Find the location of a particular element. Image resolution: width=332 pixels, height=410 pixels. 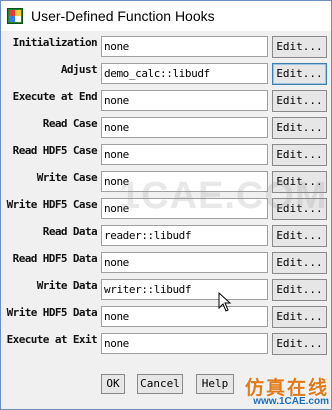

hook-label: Write HDF5 Data is located at coordinates (52, 312).